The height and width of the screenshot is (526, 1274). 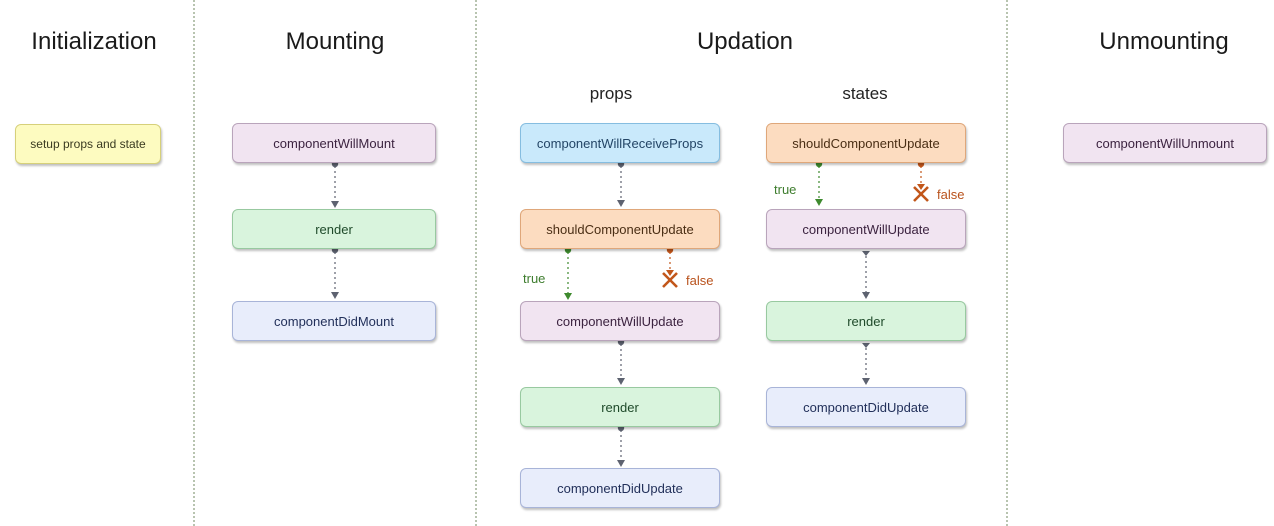 What do you see at coordinates (335, 184) in the screenshot?
I see `connector-mount-will-to-render` at bounding box center [335, 184].